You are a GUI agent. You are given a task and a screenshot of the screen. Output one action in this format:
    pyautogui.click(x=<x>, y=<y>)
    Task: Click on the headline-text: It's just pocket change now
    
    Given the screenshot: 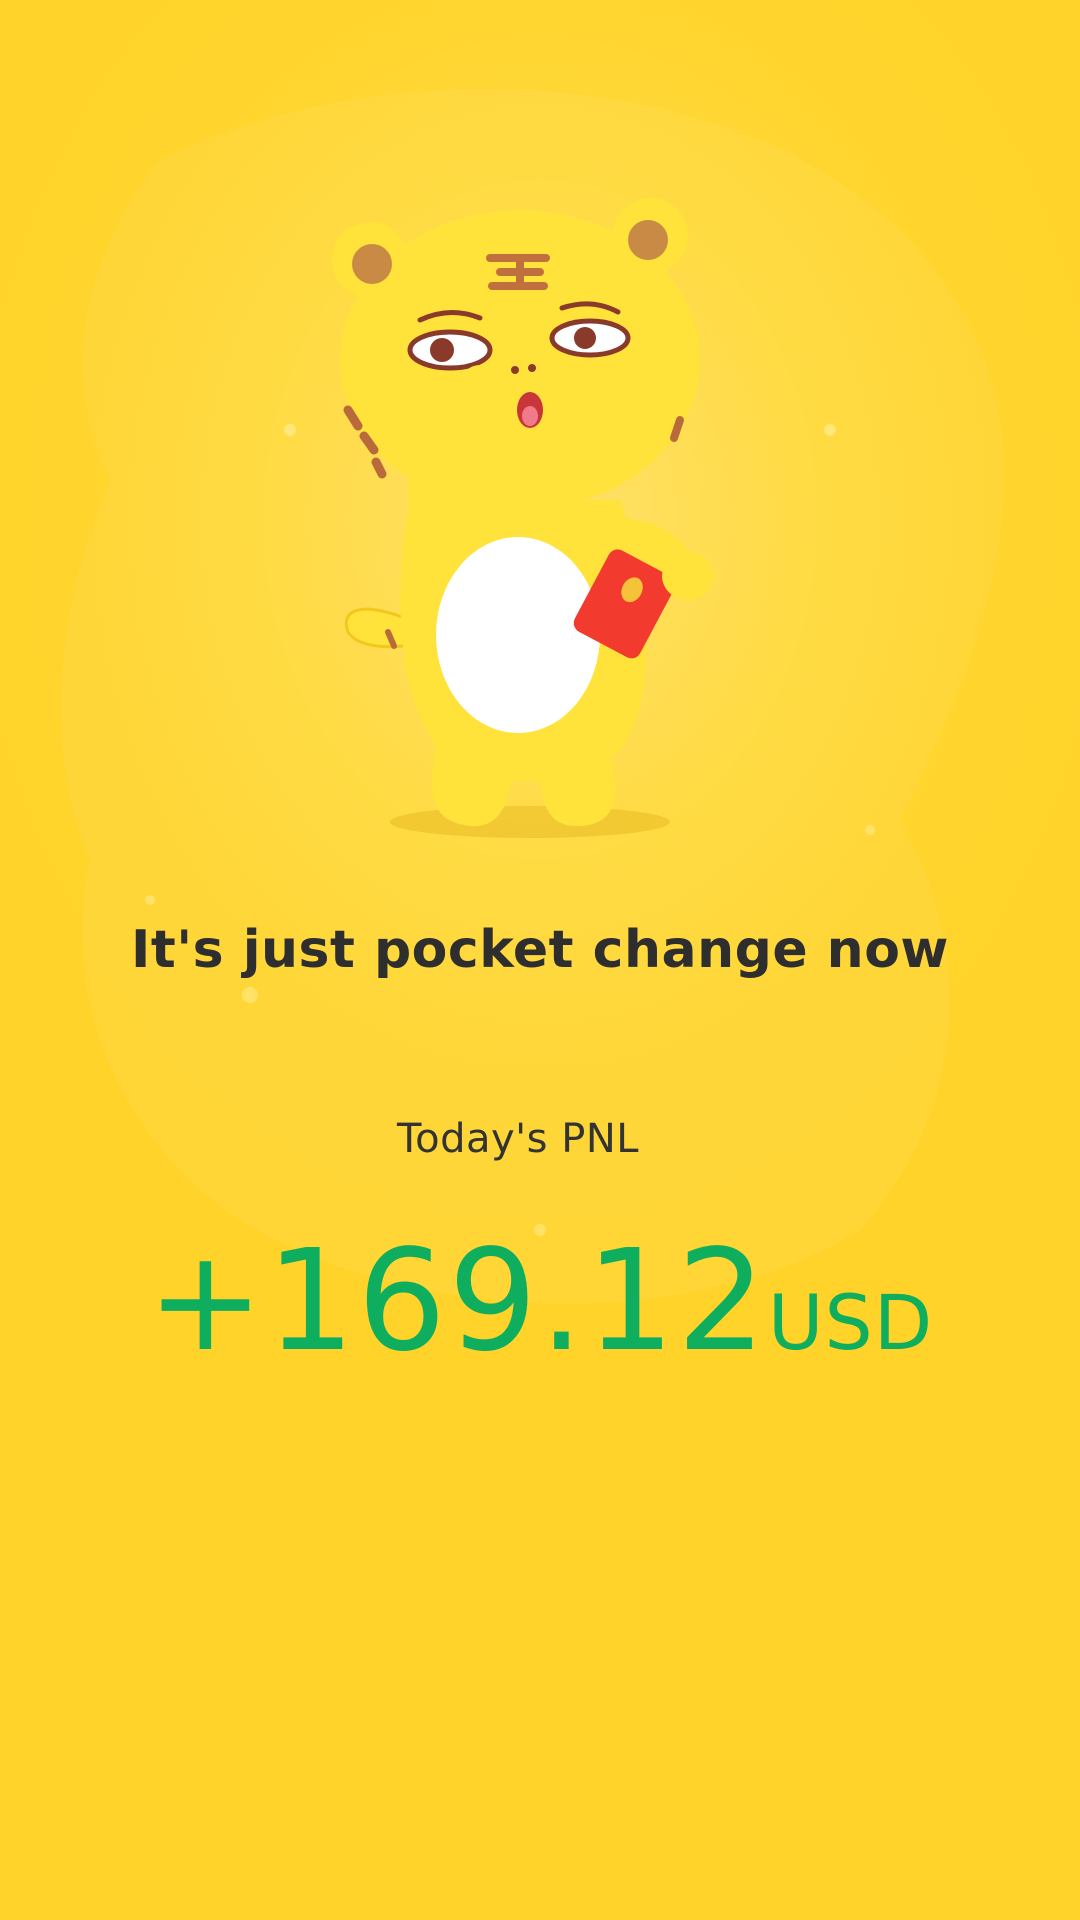 What is the action you would take?
    pyautogui.click(x=540, y=950)
    